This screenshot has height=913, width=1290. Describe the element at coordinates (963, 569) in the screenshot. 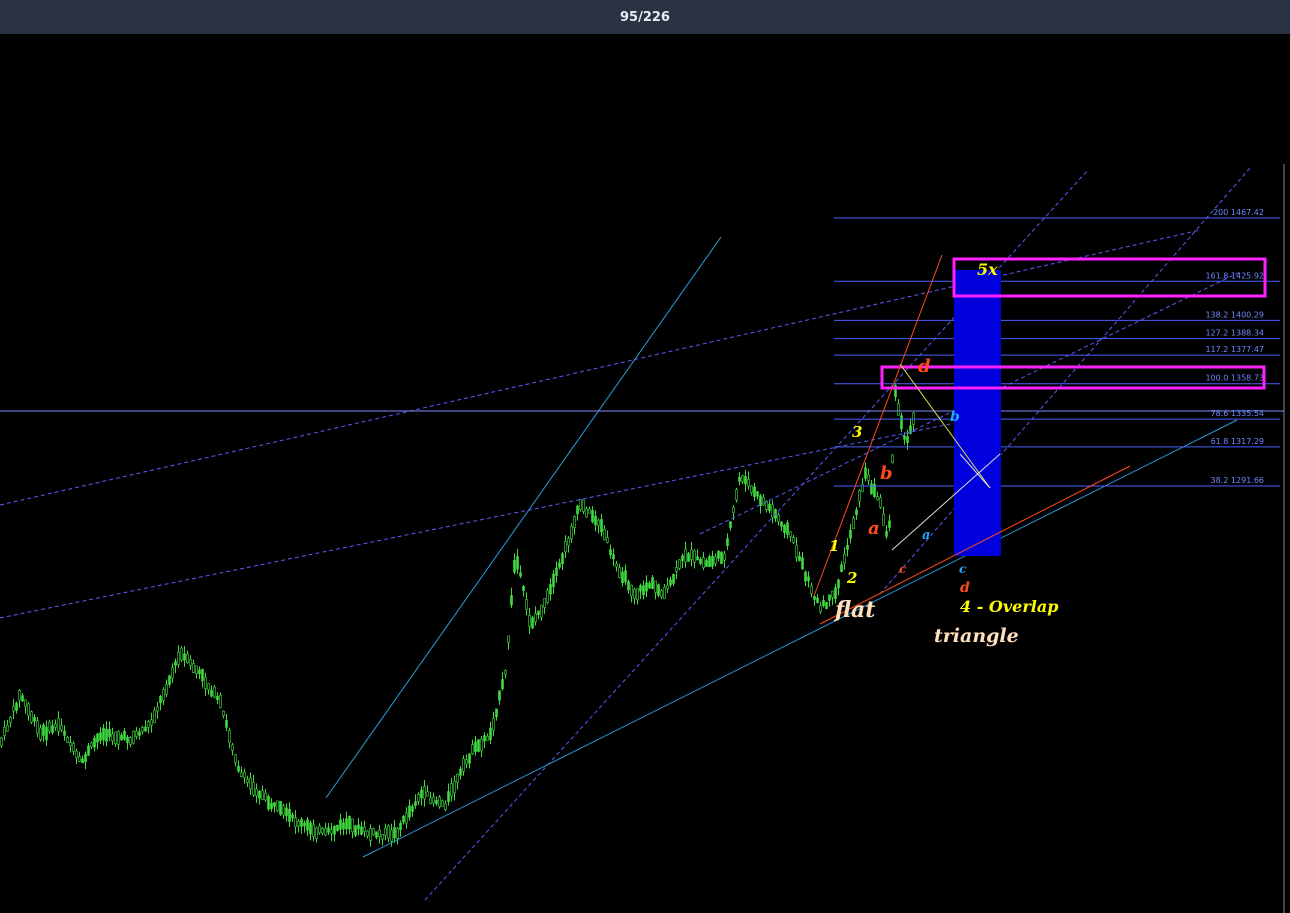

I see `wave-label-cyan-c: c` at that location.